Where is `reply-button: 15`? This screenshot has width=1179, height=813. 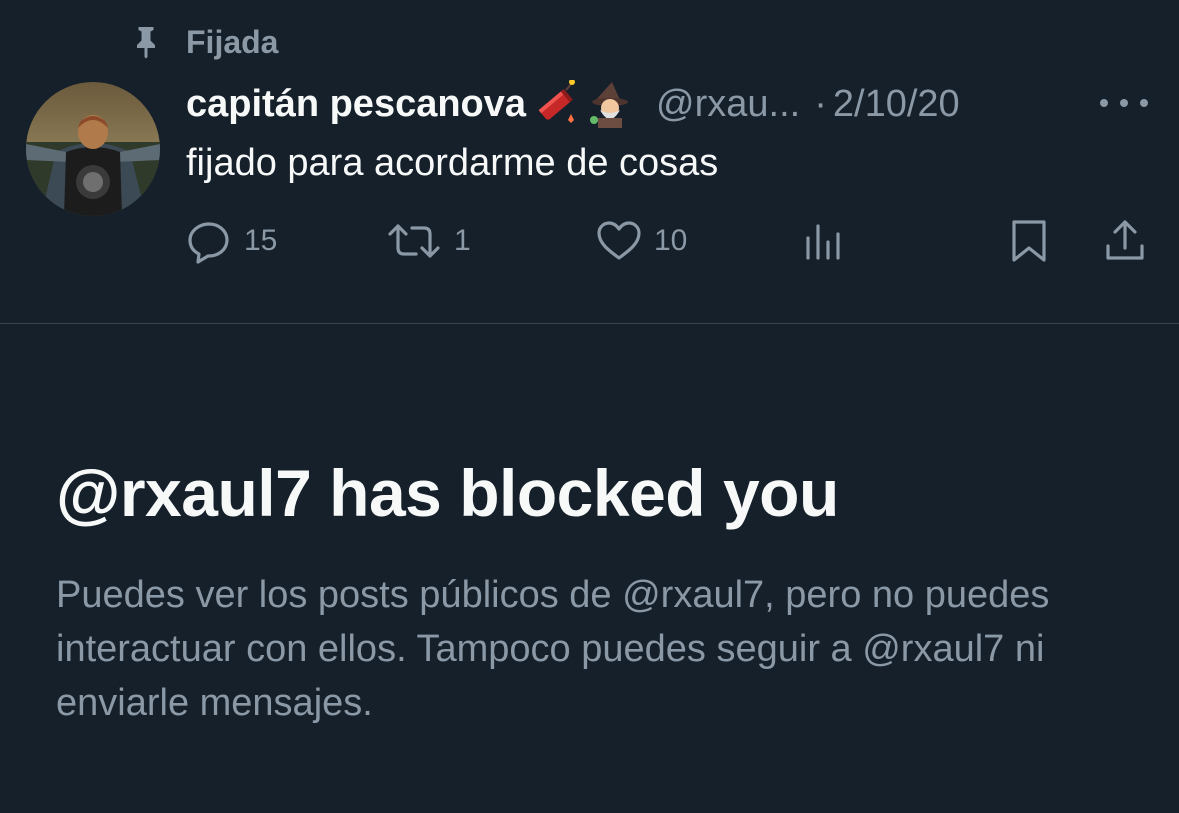 reply-button: 15 is located at coordinates (230, 241).